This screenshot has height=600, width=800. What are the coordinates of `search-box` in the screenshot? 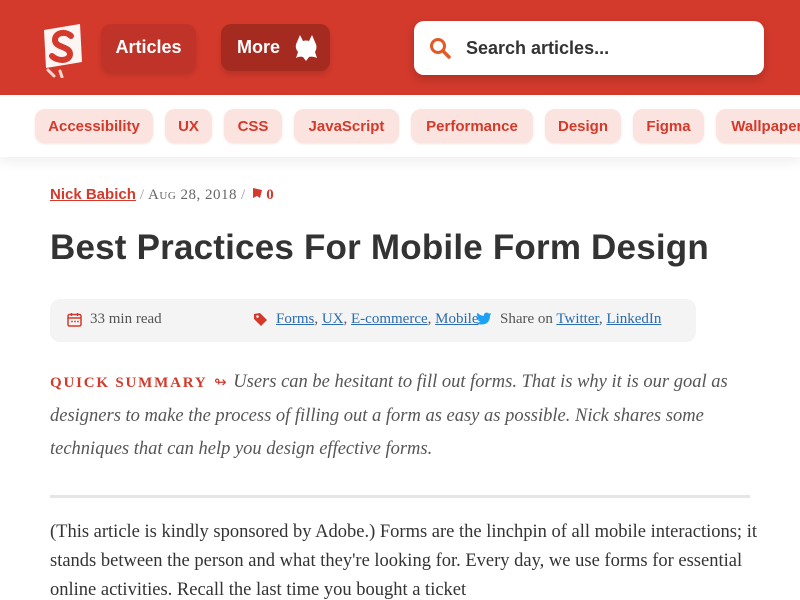 It's located at (589, 48).